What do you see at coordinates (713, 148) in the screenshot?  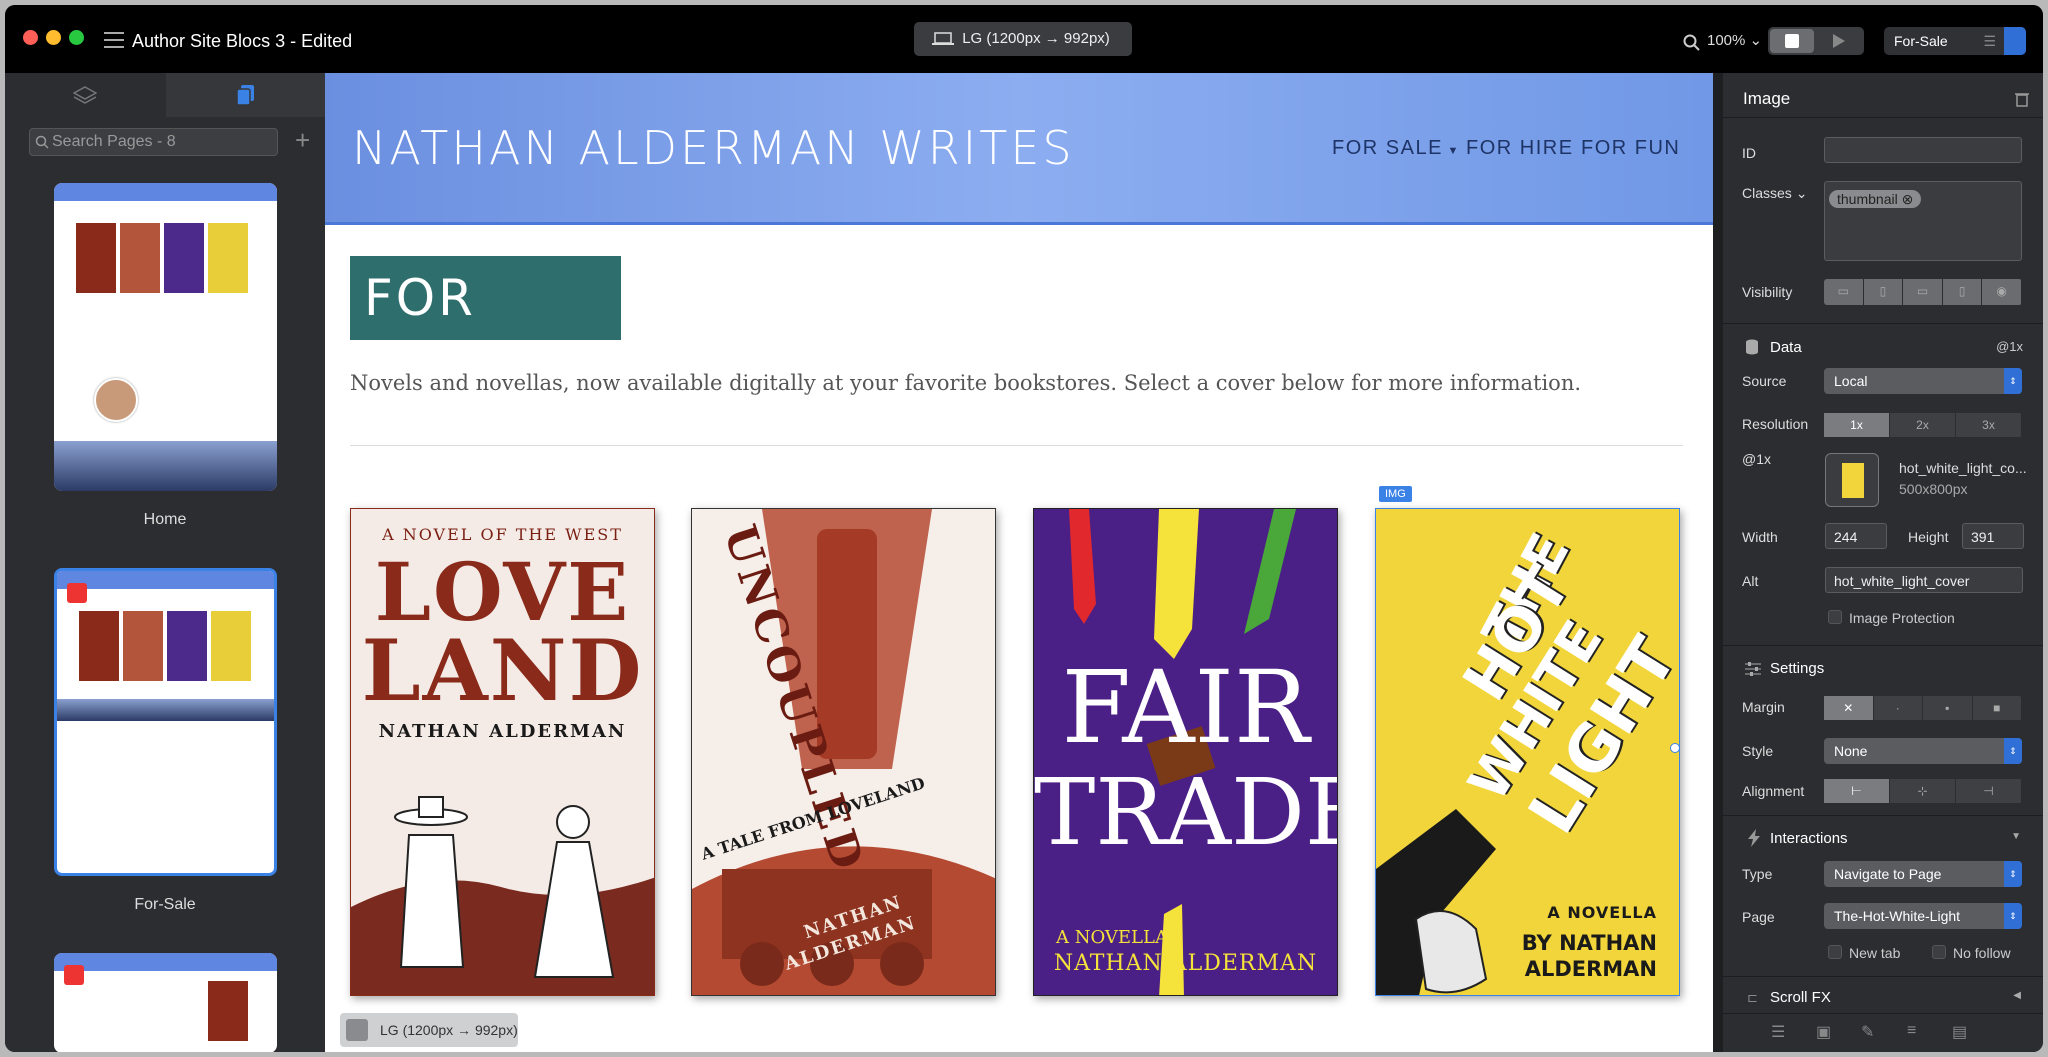 I see `site-title: NATHAN ALDERMAN WRITES` at bounding box center [713, 148].